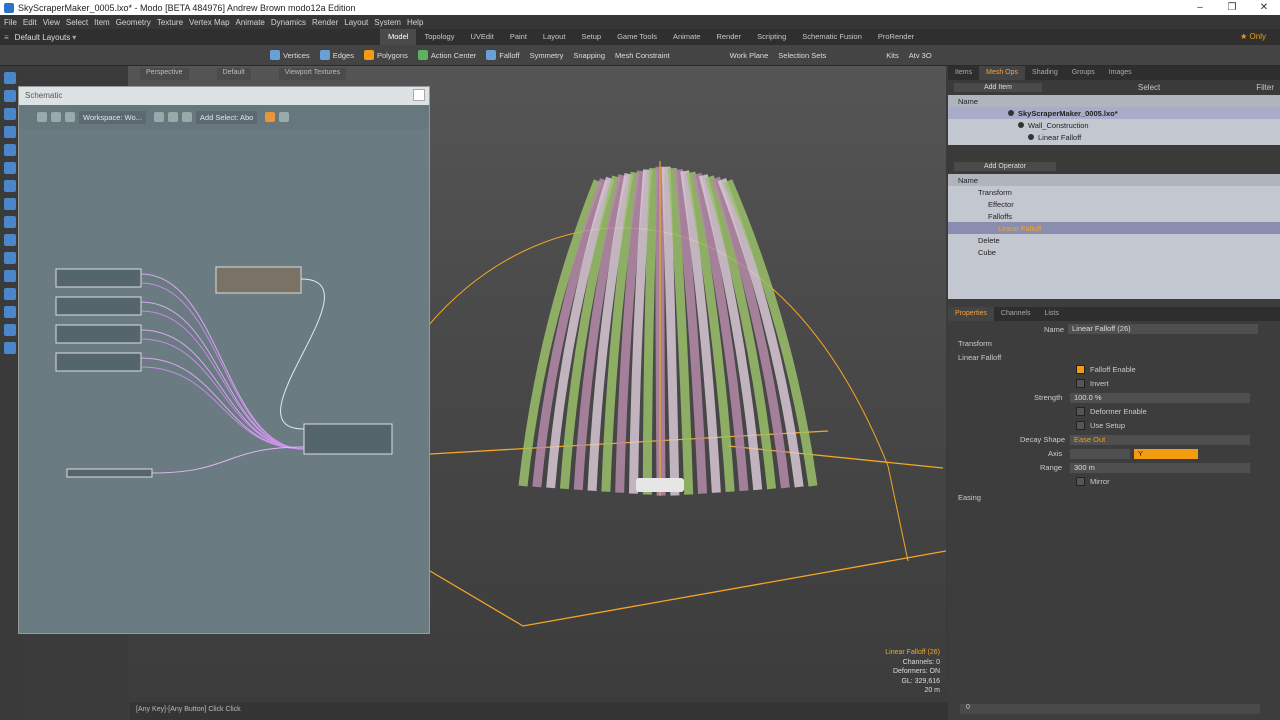 Image resolution: width=1280 pixels, height=720 pixels. Describe the element at coordinates (1005, 166) in the screenshot. I see `add-operator-dropdown: Add Operator` at that location.